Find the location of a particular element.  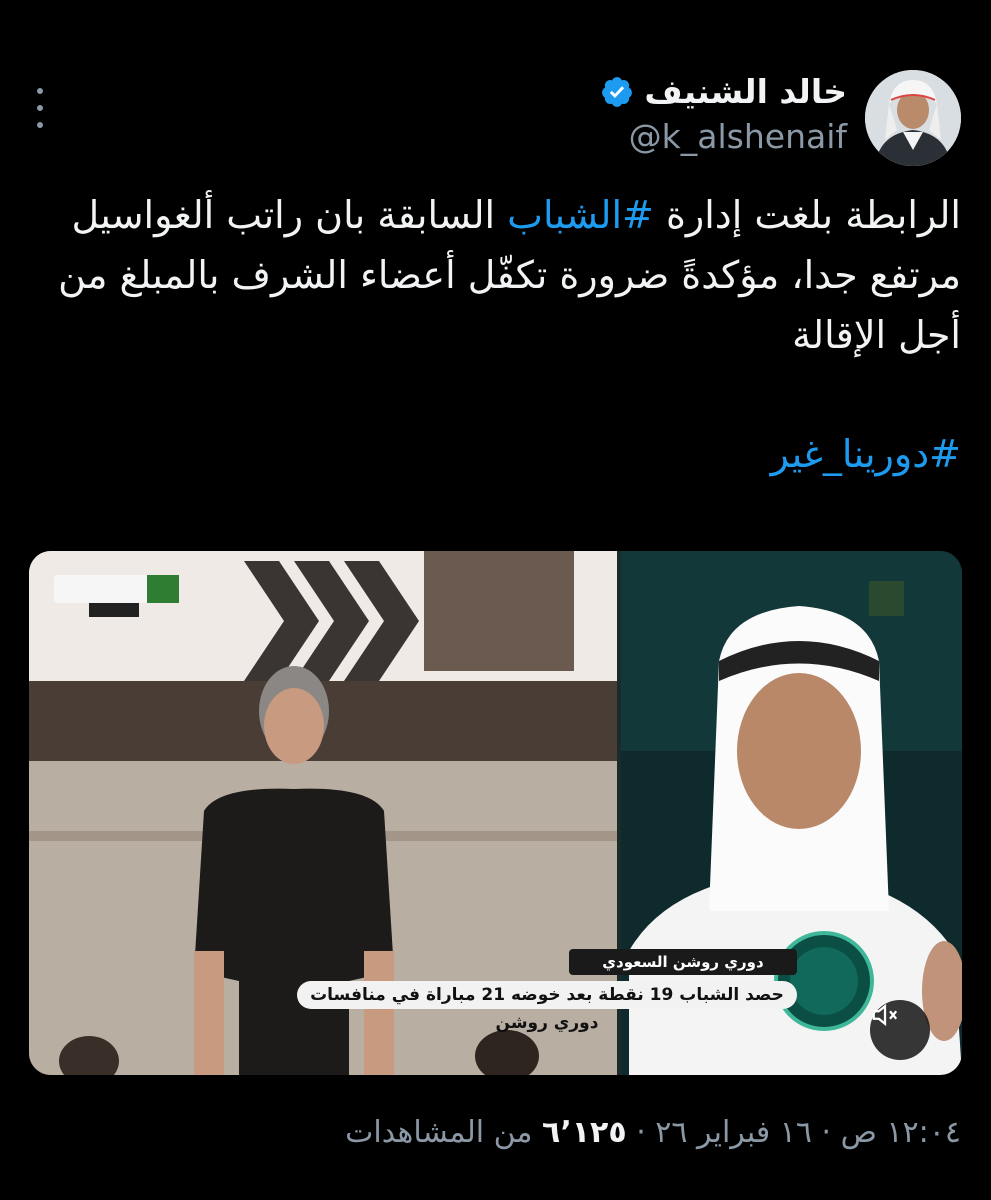

views-label: من المشاهدات is located at coordinates (444, 1132).